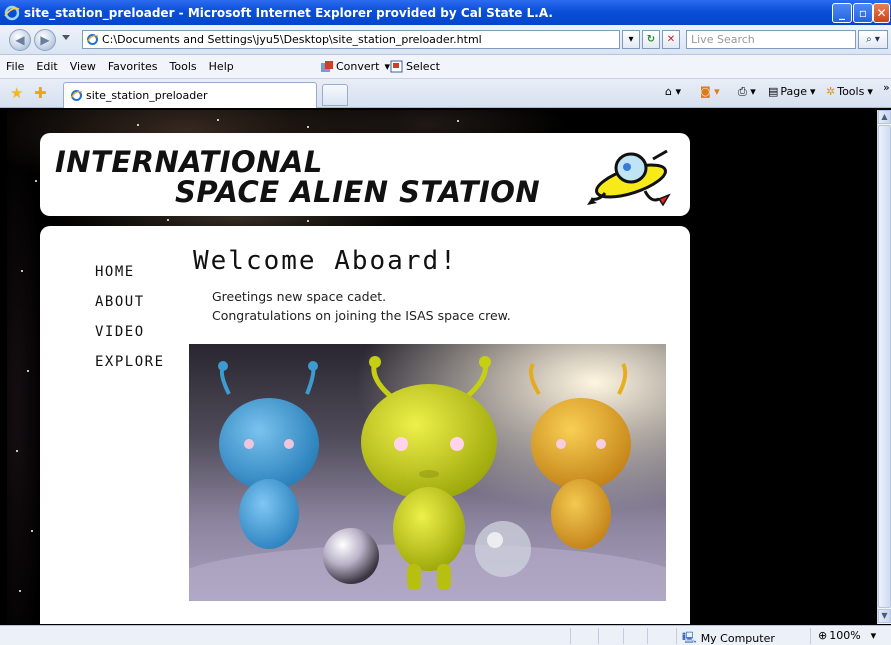 The height and width of the screenshot is (645, 891). Describe the element at coordinates (737, 638) in the screenshot. I see `zone-label: My Computer` at that location.